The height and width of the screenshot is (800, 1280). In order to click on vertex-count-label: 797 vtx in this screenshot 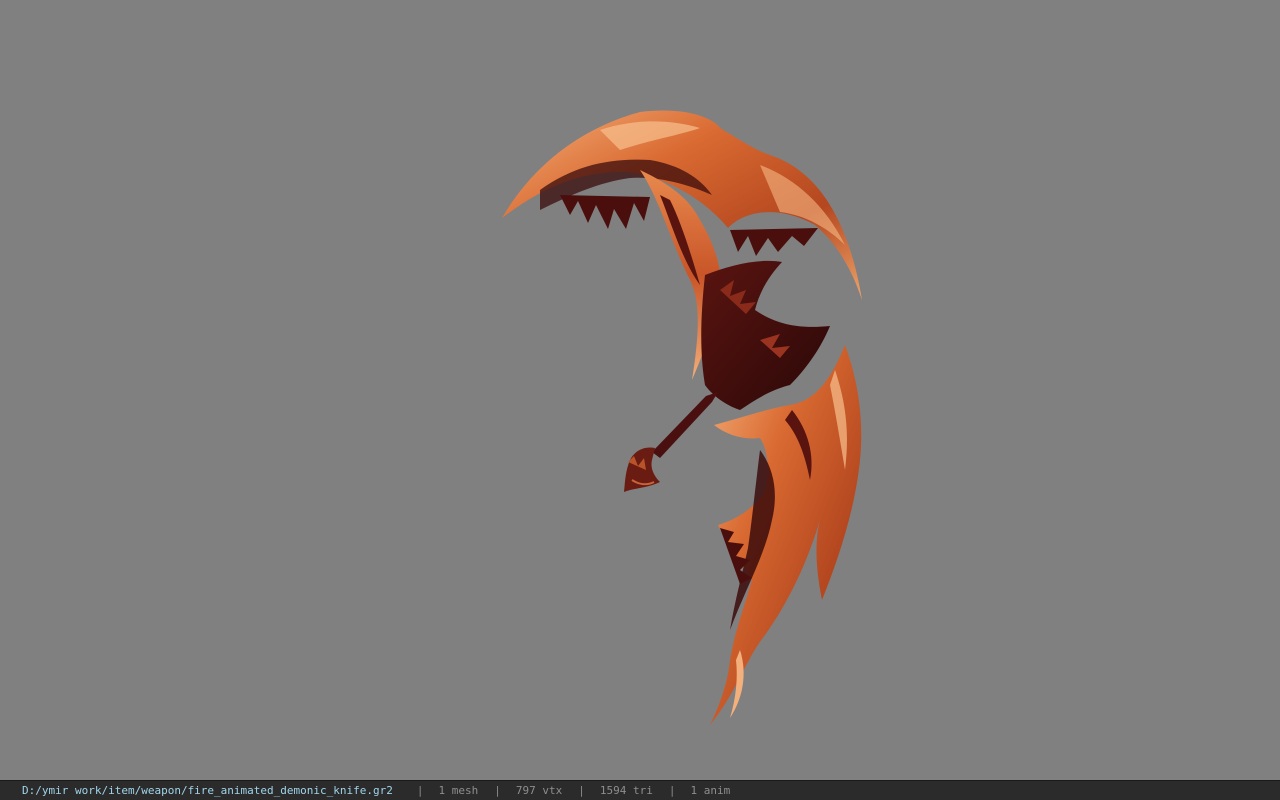, I will do `click(539, 790)`.